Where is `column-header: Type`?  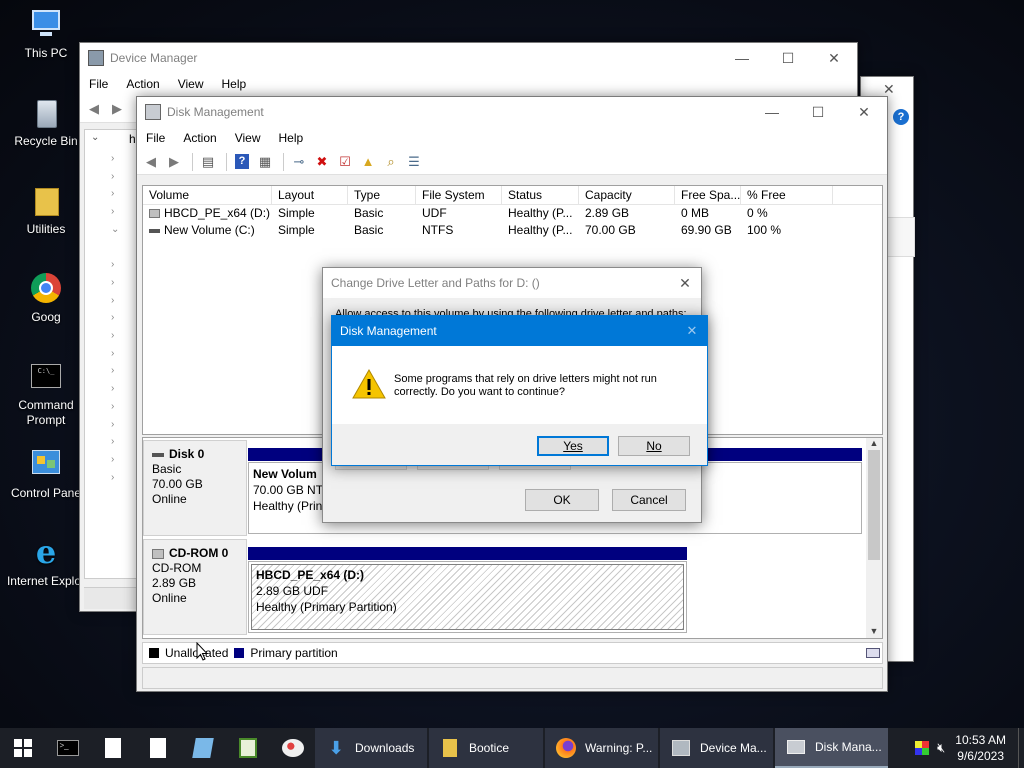 column-header: Type is located at coordinates (382, 195).